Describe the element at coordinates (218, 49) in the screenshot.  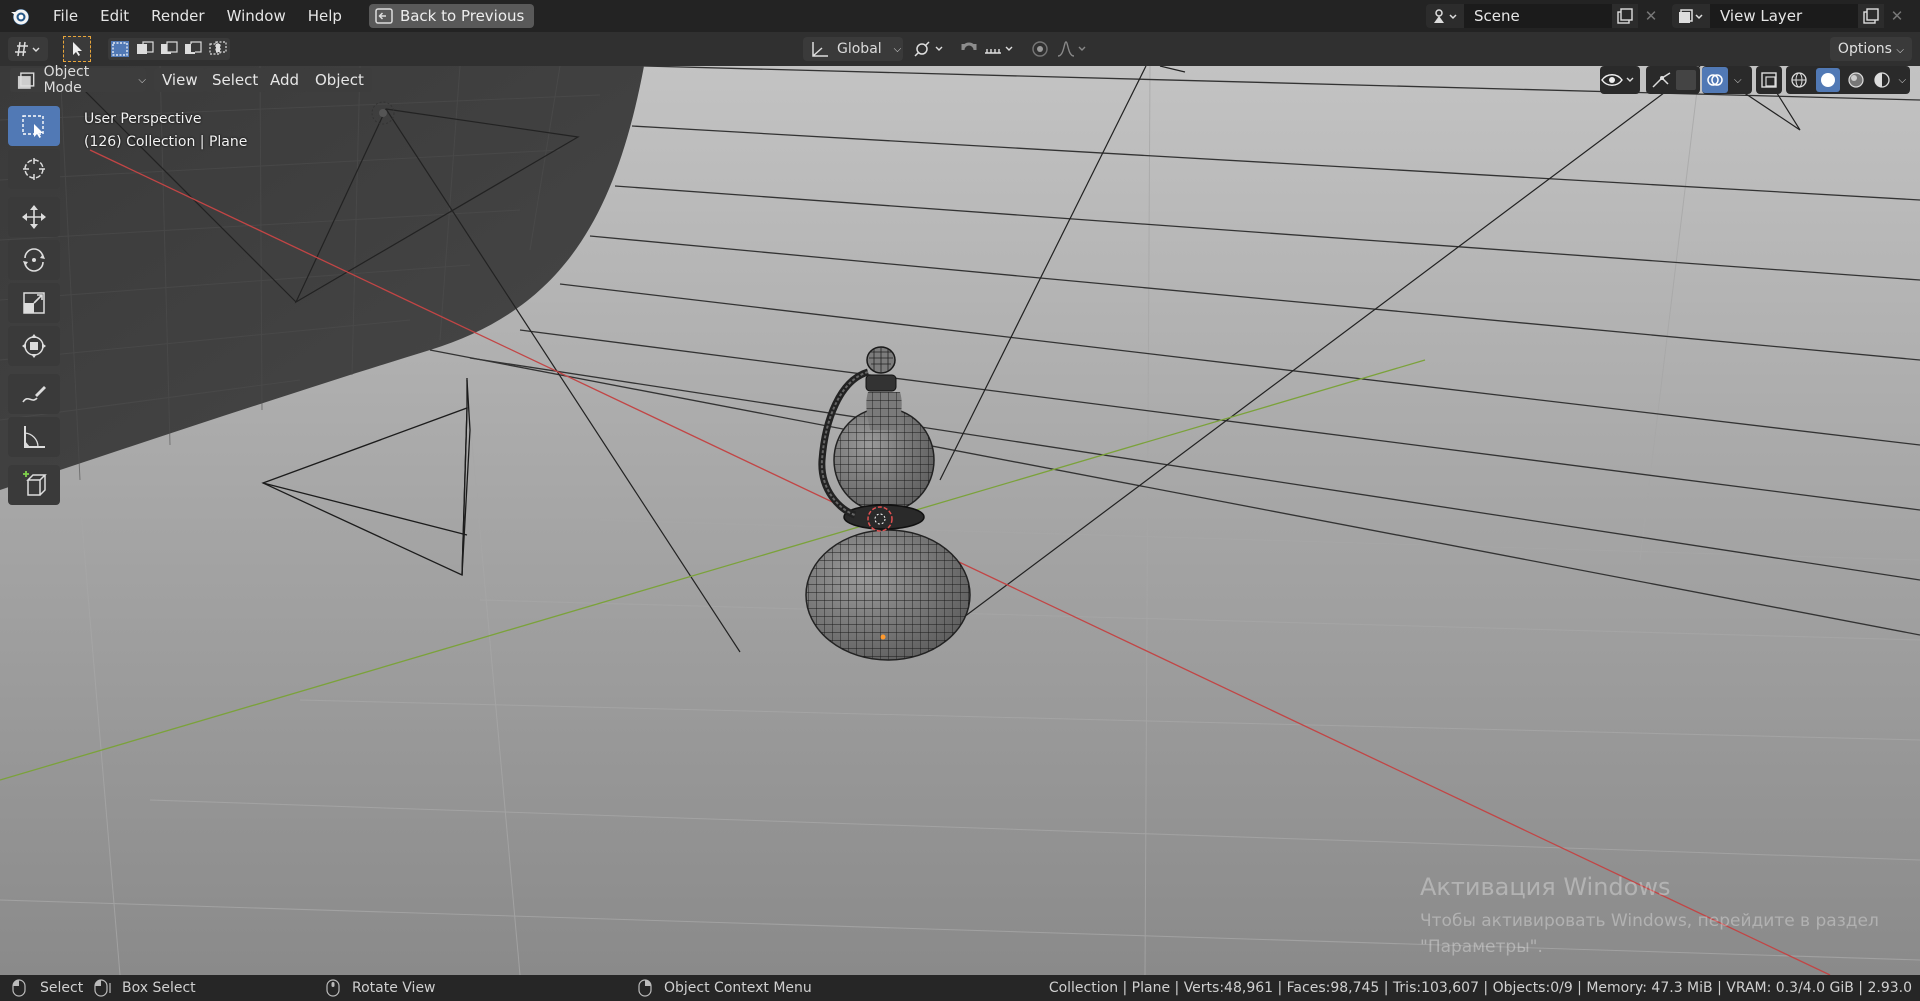
I see `select-intersect-icon` at that location.